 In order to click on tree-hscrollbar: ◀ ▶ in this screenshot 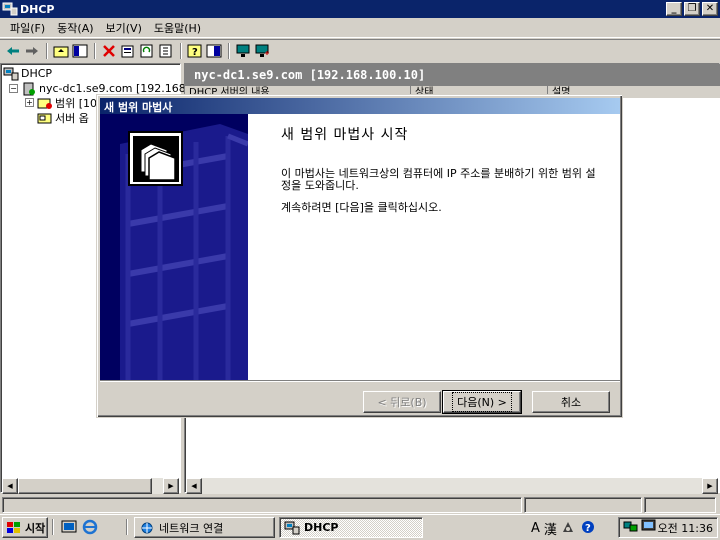, I will do `click(90, 486)`.